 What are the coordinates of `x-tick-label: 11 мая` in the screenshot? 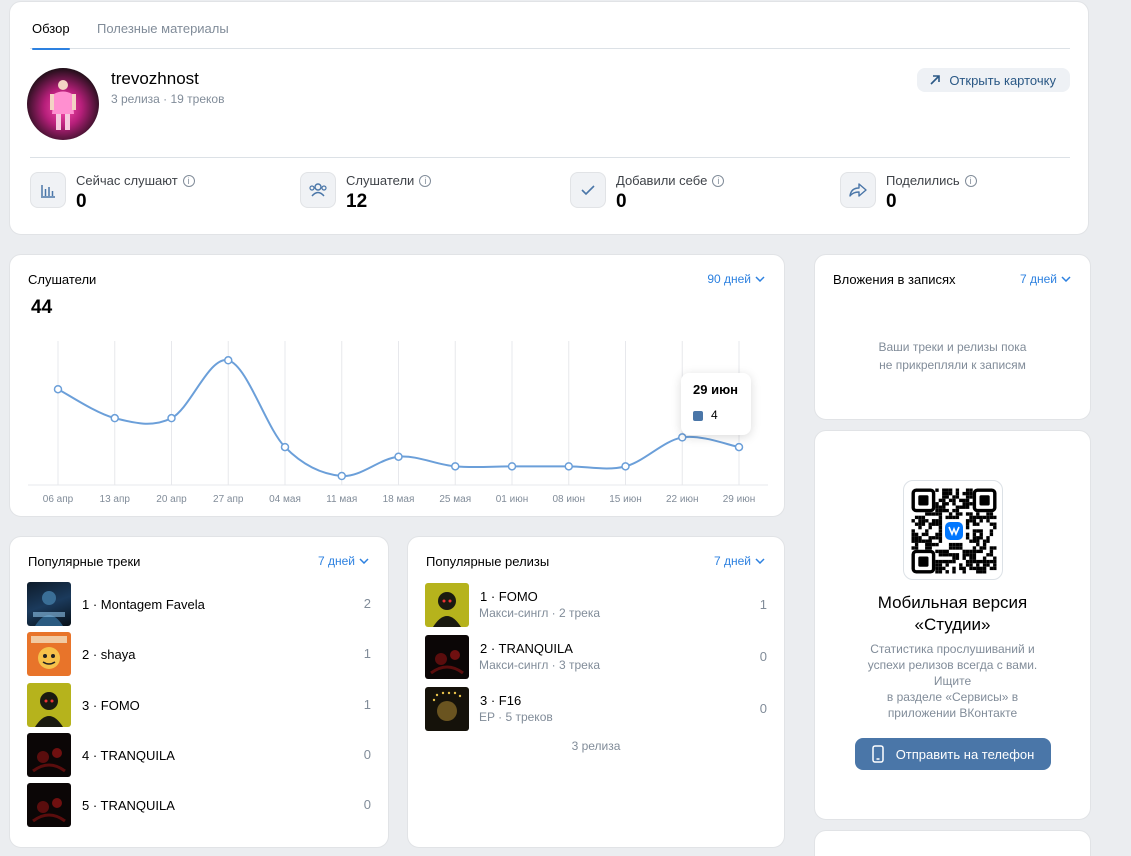 It's located at (341, 499).